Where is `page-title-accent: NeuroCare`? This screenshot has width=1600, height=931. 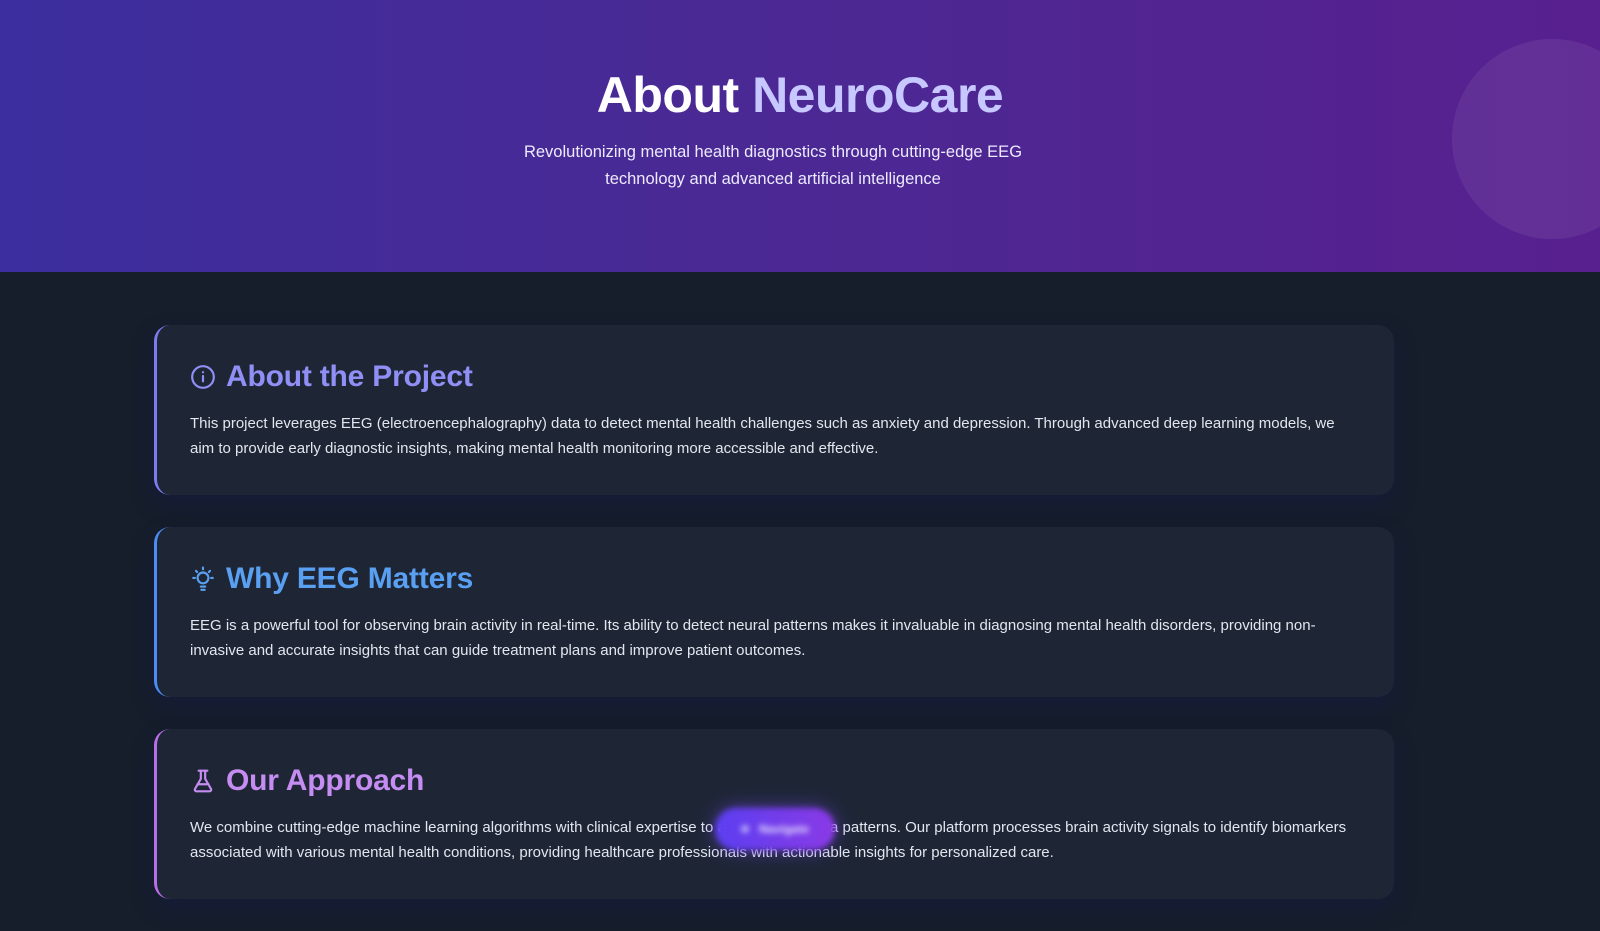
page-title-accent: NeuroCare is located at coordinates (878, 95).